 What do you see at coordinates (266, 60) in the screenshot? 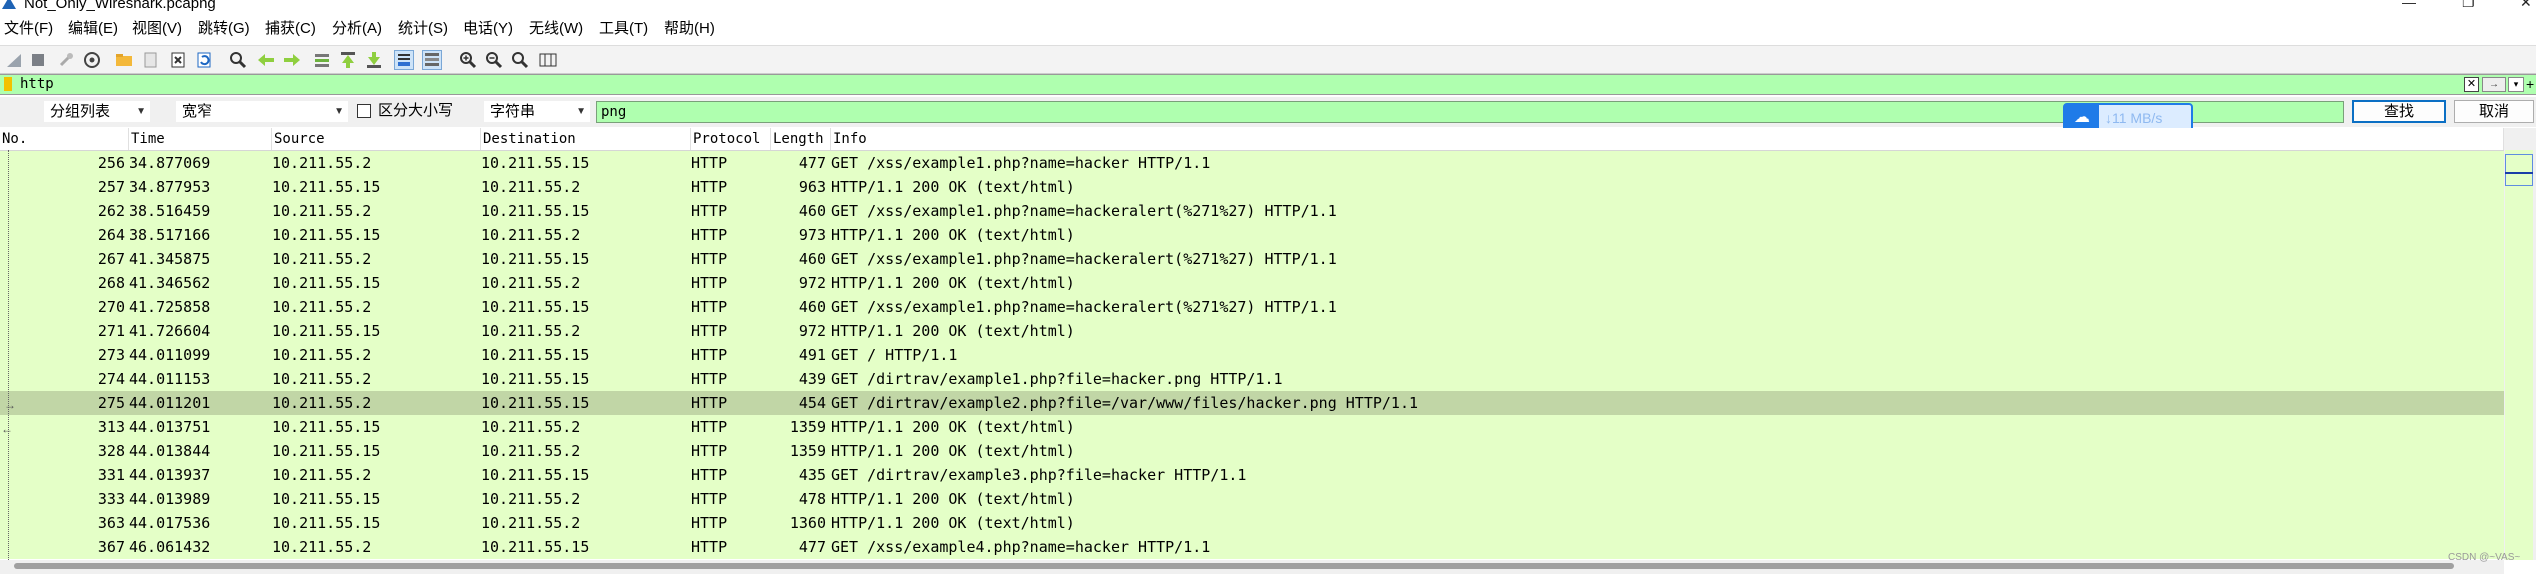
I see `back-icon` at bounding box center [266, 60].